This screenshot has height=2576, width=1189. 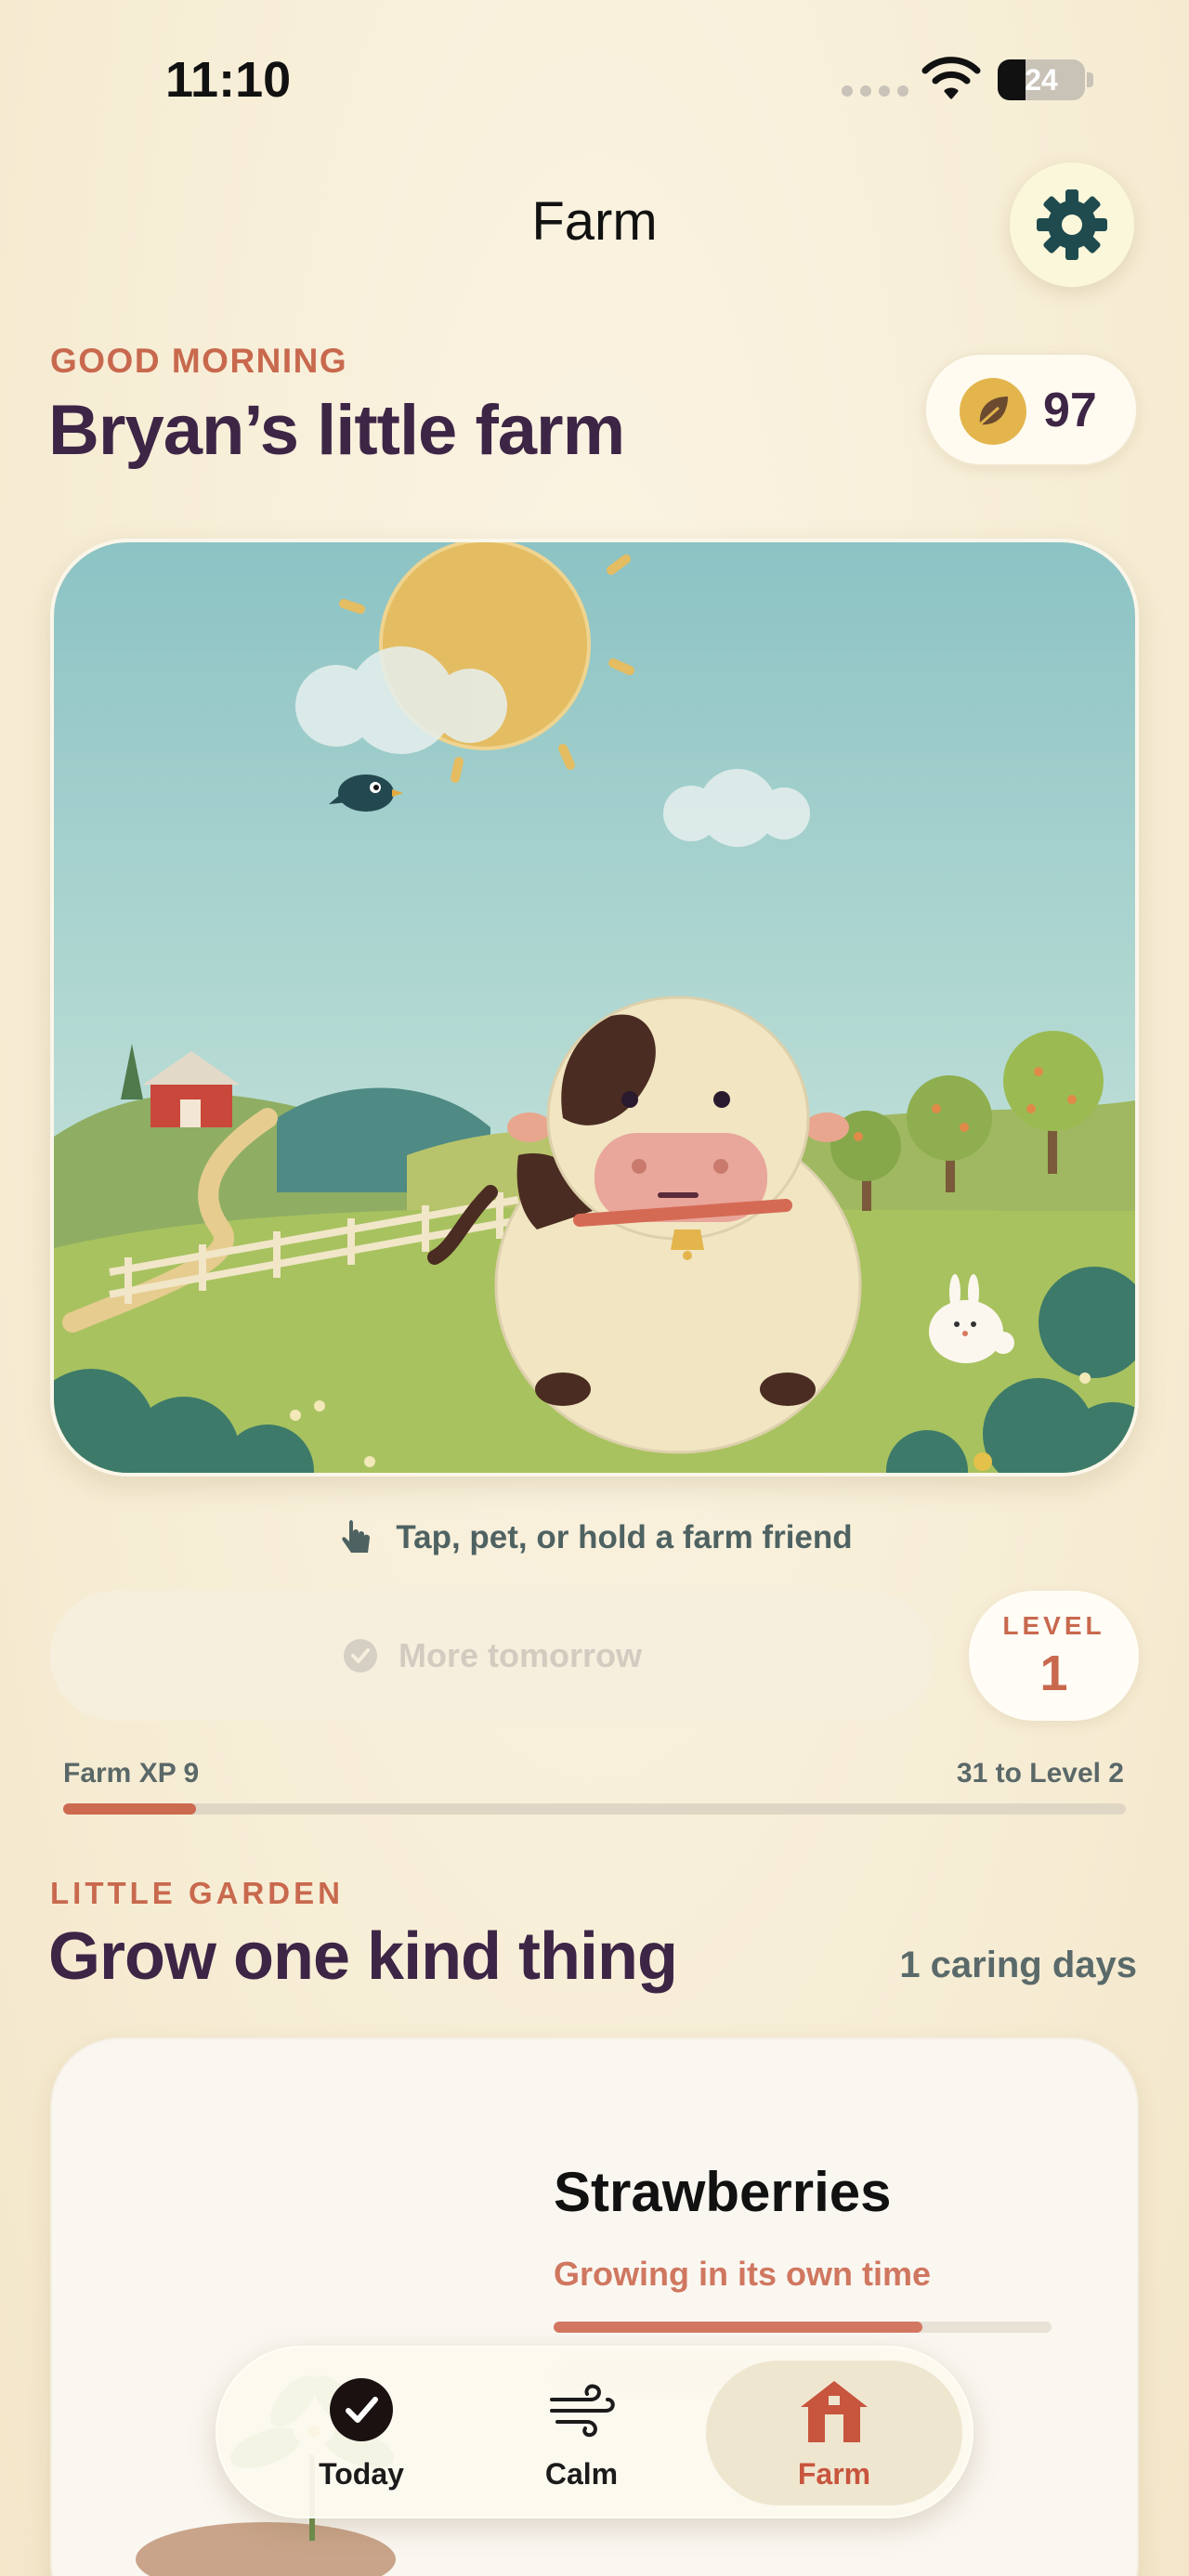 I want to click on plant-progress-bar, so click(x=803, y=2327).